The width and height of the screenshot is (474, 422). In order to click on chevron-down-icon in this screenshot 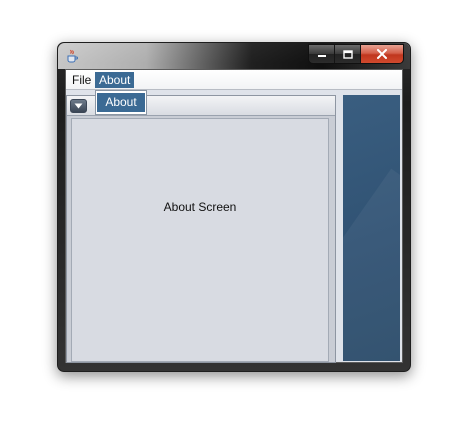, I will do `click(78, 106)`.